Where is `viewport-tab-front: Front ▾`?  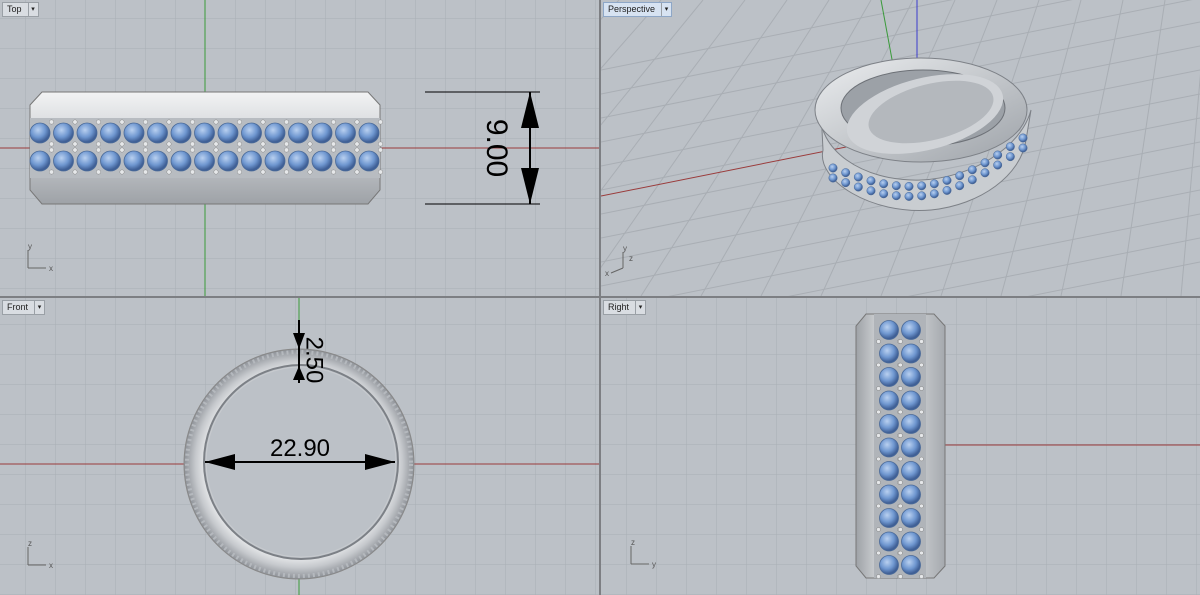 viewport-tab-front: Front ▾ is located at coordinates (24, 307).